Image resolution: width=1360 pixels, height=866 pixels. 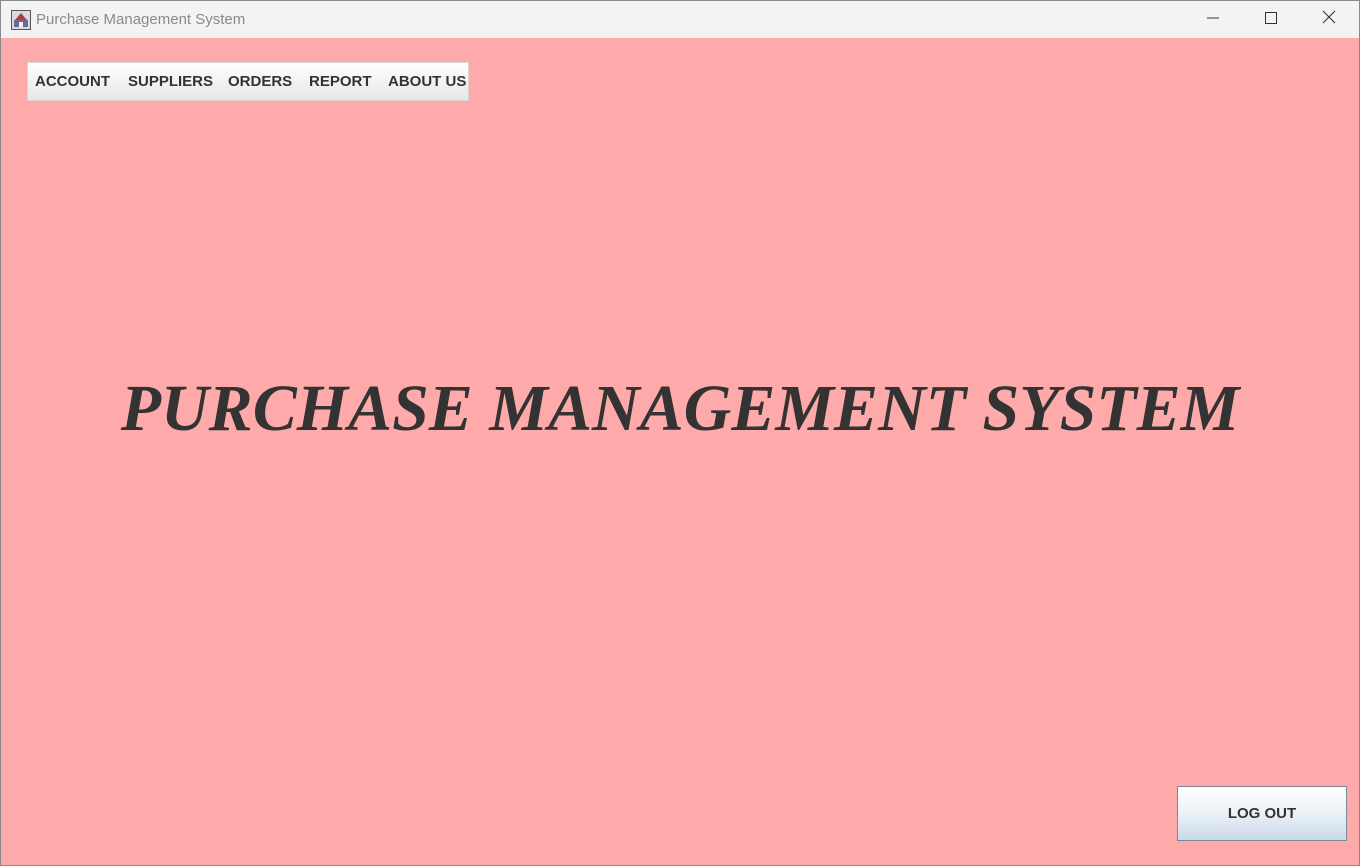 I want to click on java-app-icon, so click(x=21, y=20).